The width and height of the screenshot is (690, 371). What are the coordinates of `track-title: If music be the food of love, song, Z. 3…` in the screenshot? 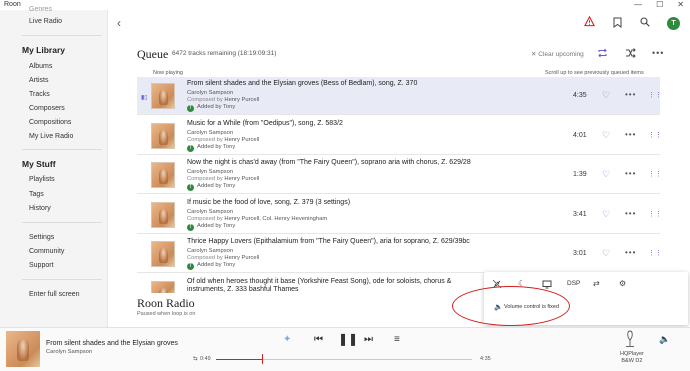 It's located at (268, 202).